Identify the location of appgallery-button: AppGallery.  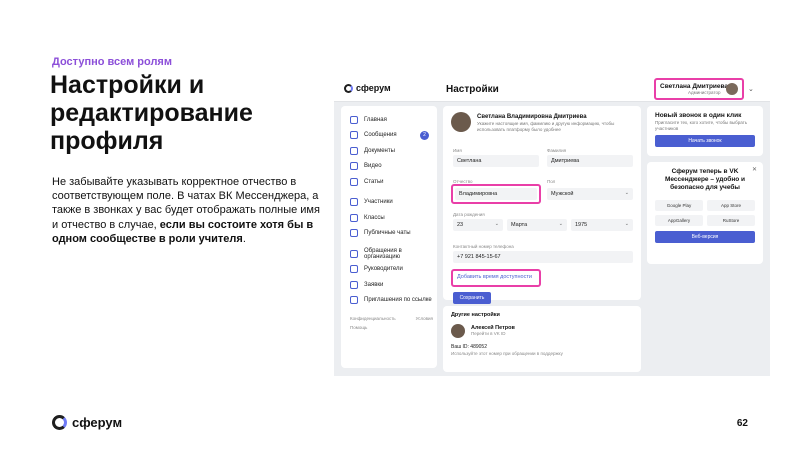
(679, 220).